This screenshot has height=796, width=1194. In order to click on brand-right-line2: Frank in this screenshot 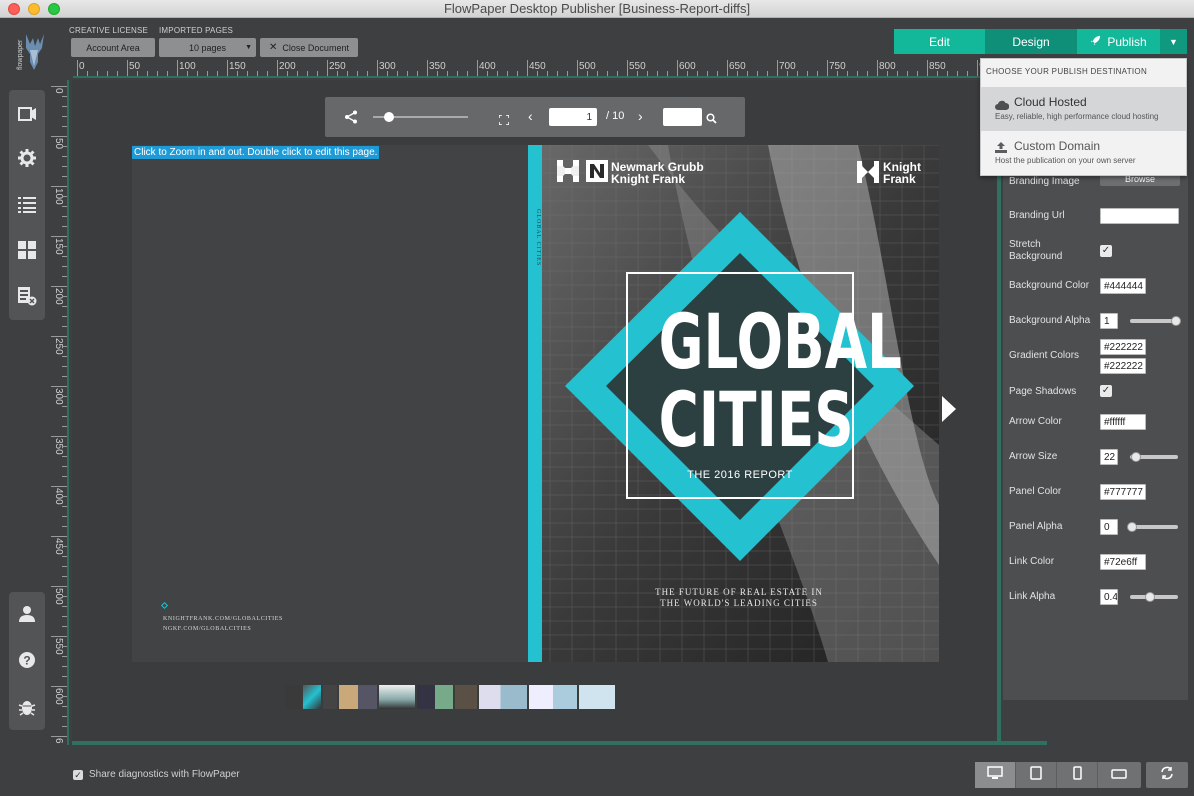, I will do `click(899, 179)`.